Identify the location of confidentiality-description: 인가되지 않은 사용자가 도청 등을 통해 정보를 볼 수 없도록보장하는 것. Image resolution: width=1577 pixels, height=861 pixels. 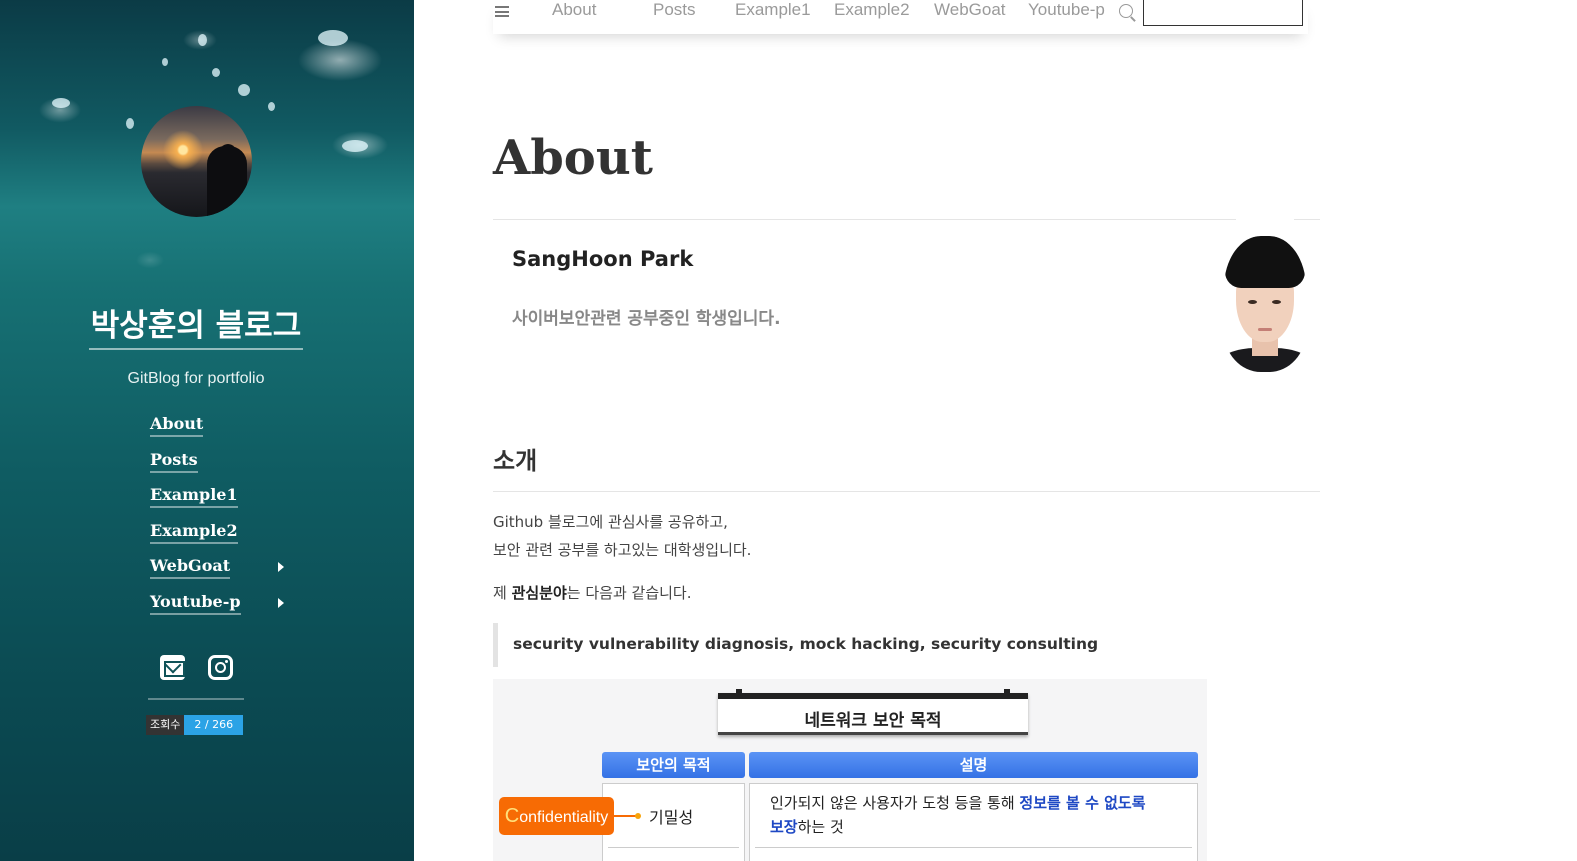
(980, 815).